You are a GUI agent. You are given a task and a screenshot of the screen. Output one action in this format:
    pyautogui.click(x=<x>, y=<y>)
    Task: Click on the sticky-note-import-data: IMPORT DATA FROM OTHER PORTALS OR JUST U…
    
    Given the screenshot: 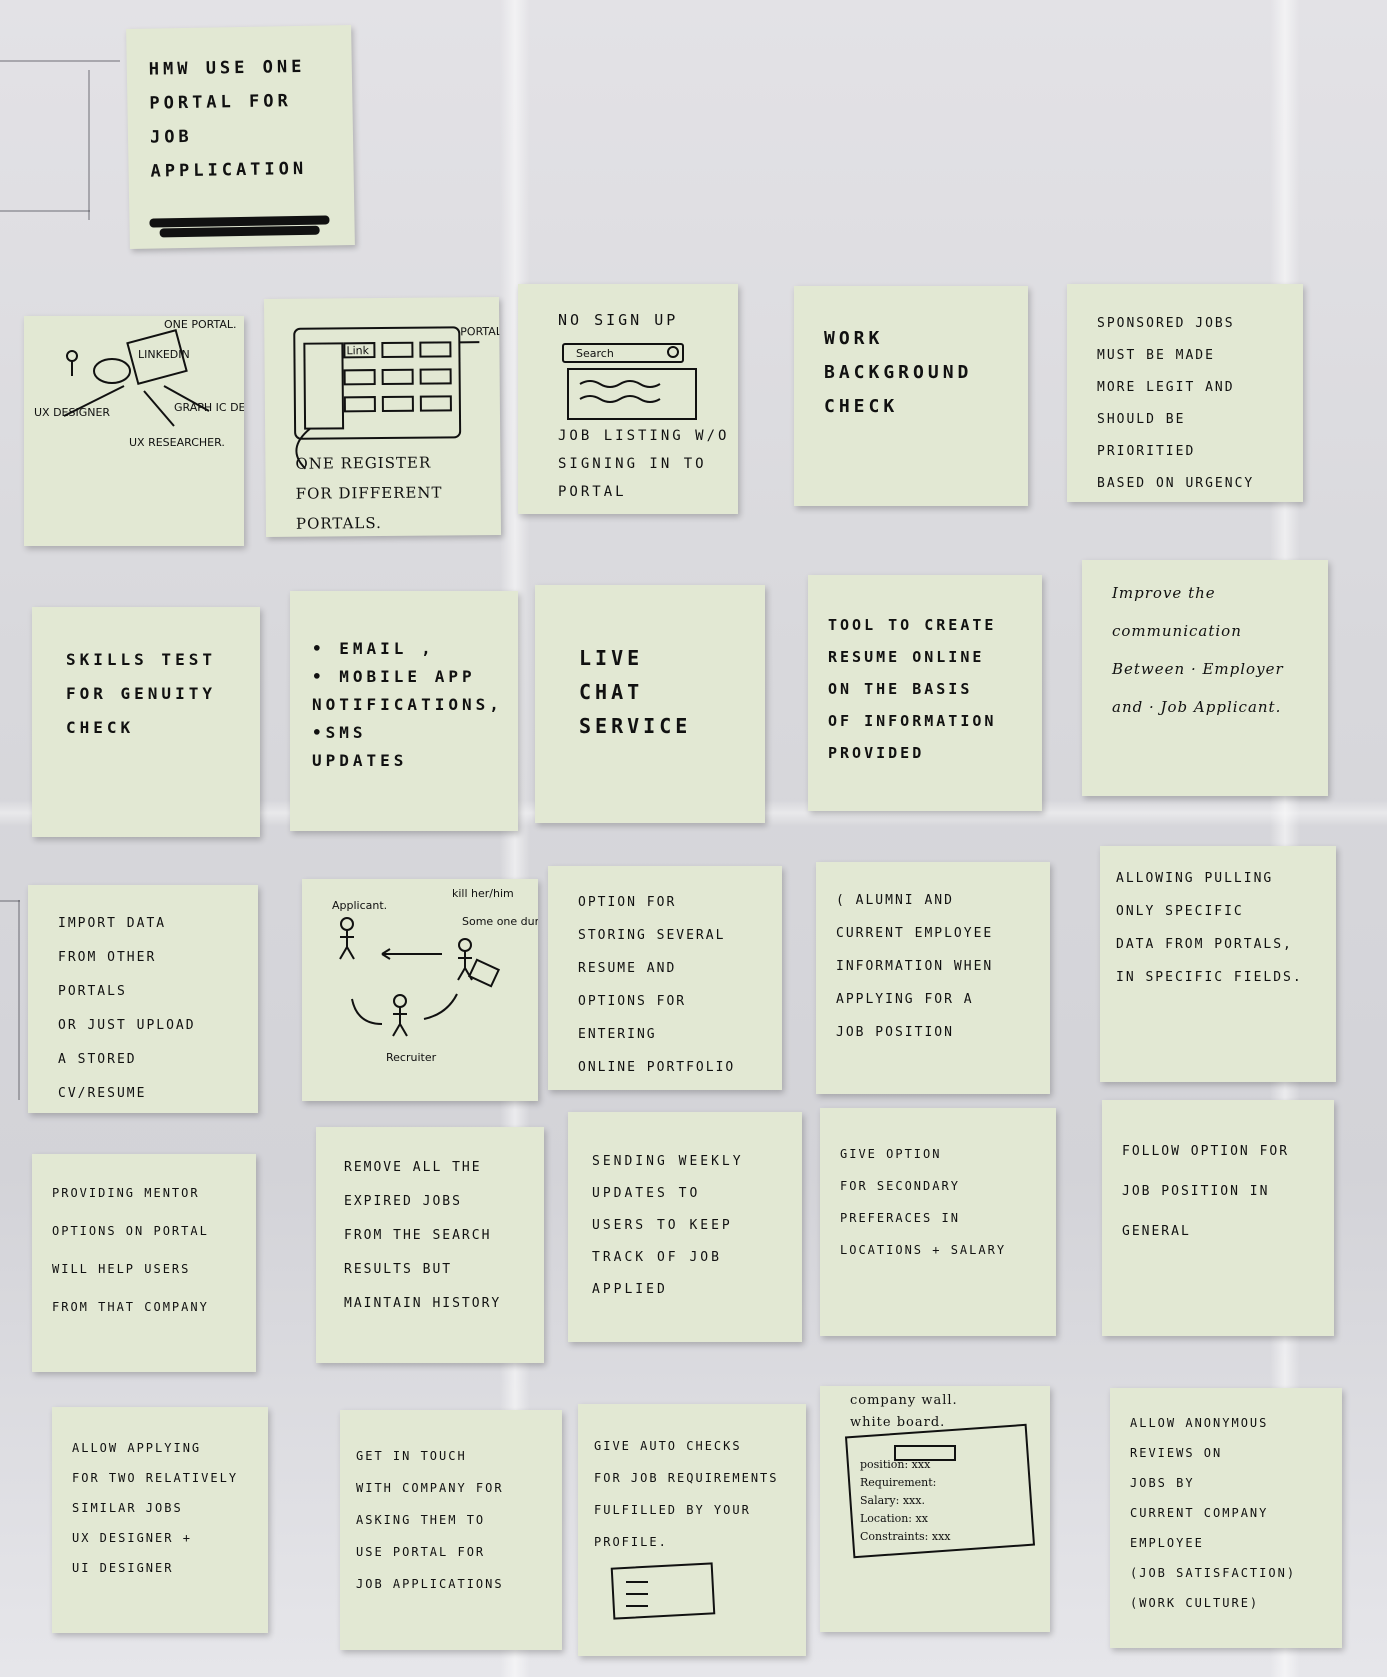 What is the action you would take?
    pyautogui.click(x=143, y=999)
    